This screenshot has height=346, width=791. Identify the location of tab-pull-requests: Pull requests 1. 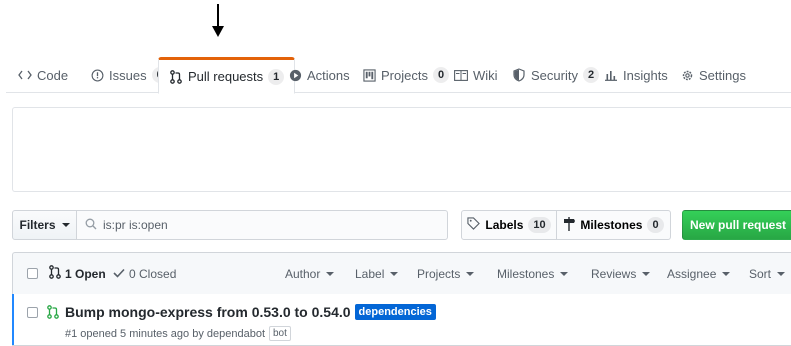
(227, 75).